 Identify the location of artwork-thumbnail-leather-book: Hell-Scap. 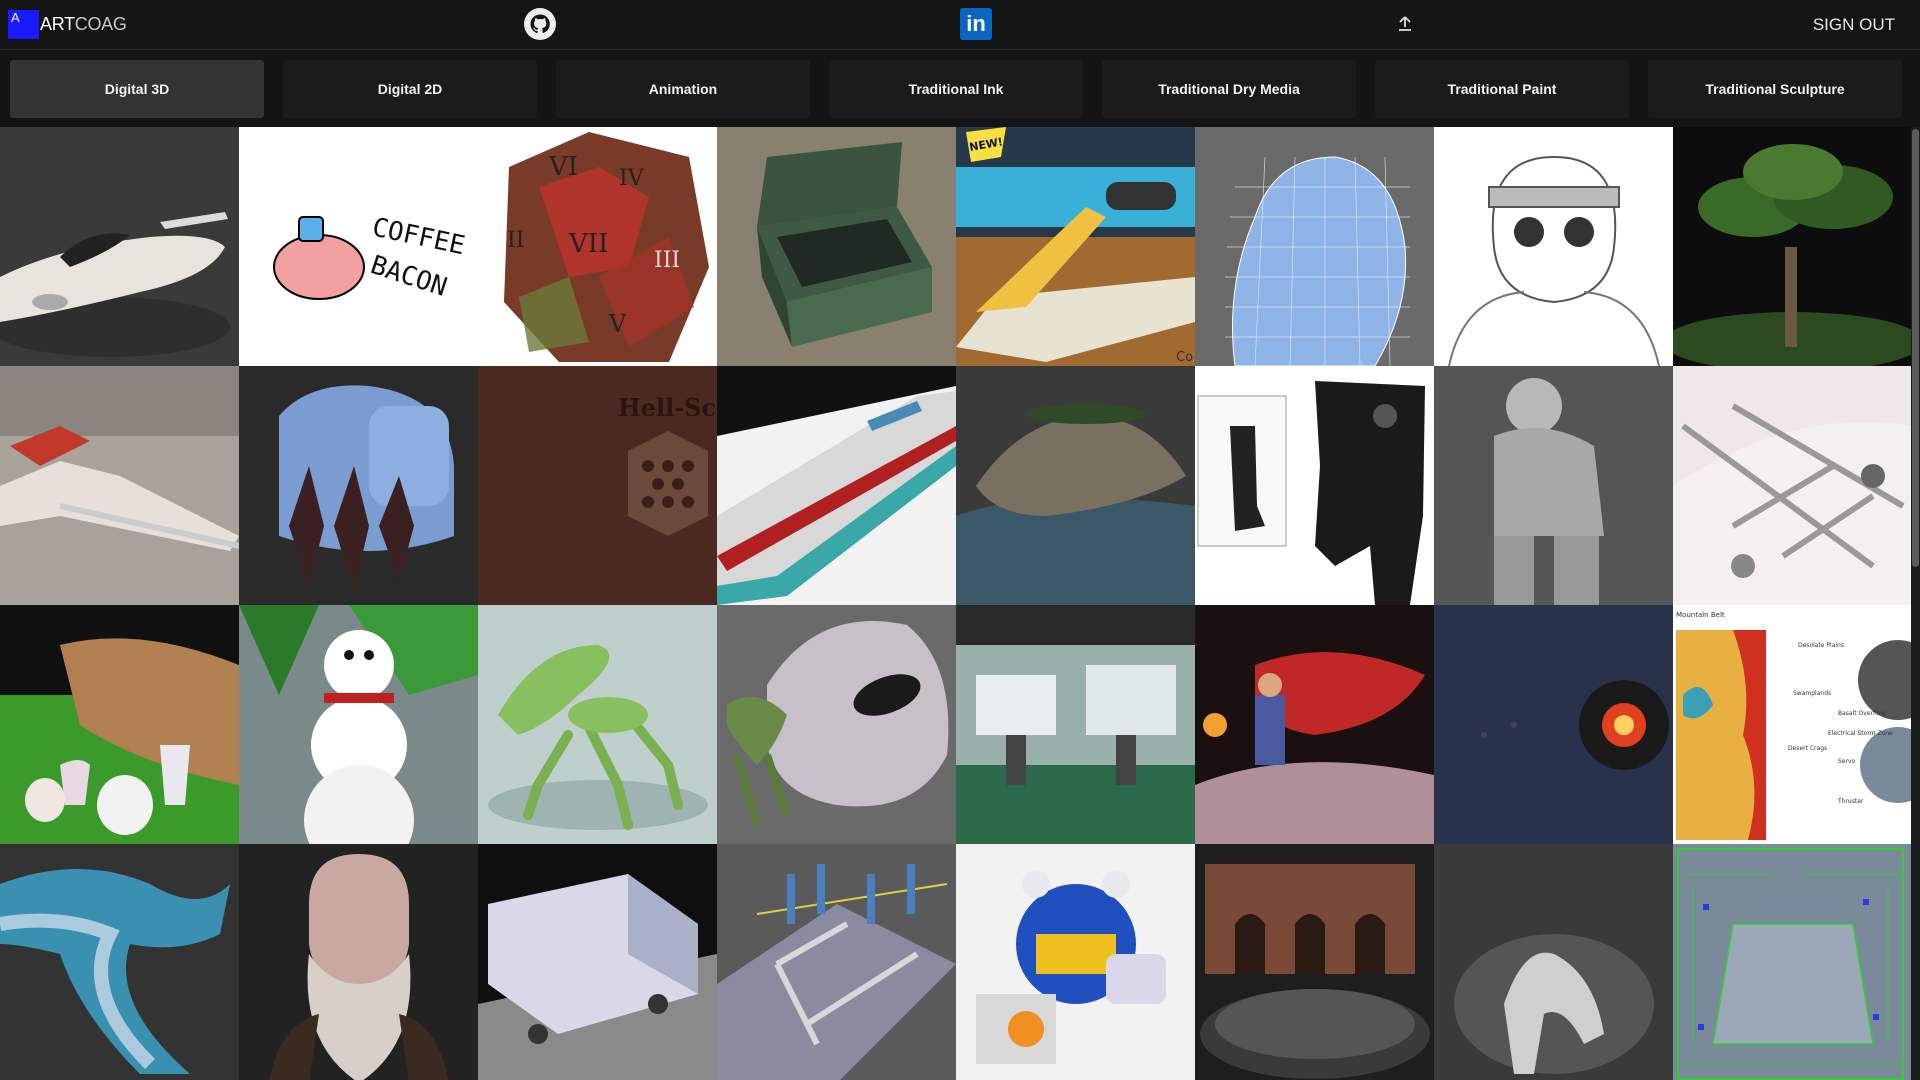
(597, 485).